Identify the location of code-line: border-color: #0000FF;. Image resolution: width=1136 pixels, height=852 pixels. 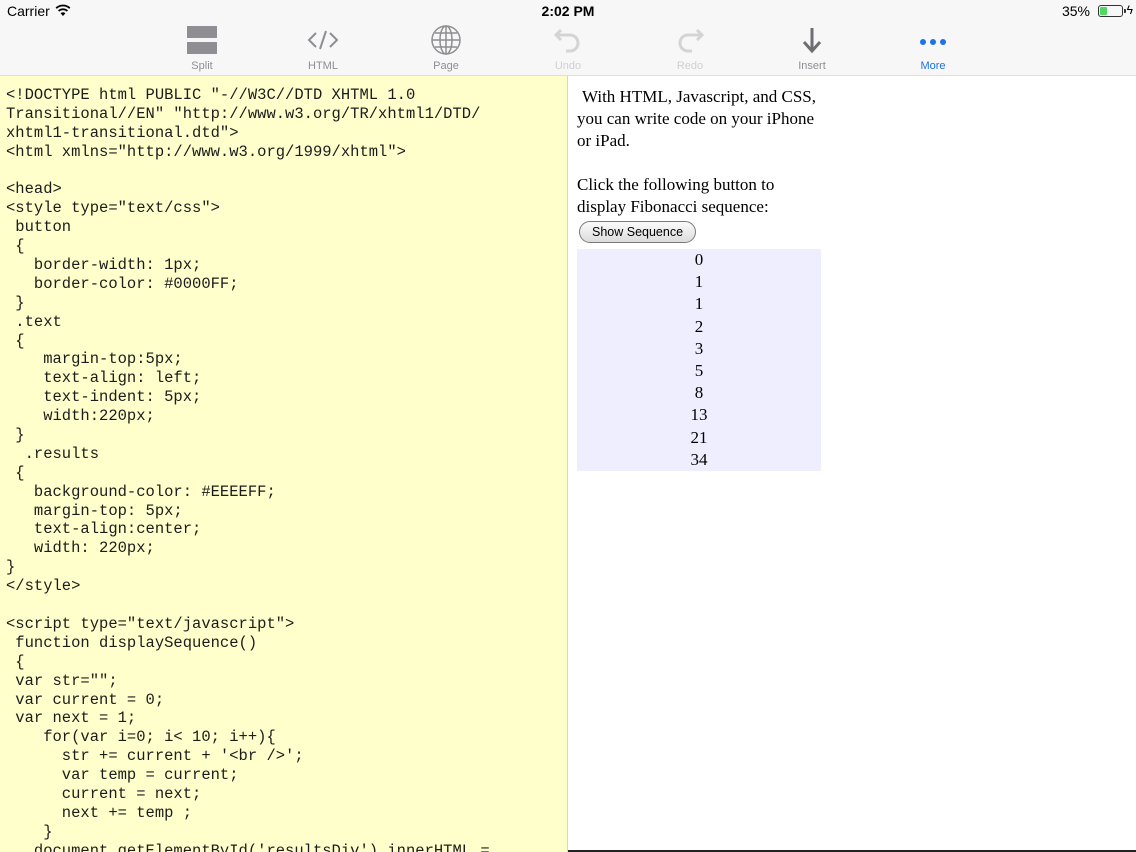
(122, 283).